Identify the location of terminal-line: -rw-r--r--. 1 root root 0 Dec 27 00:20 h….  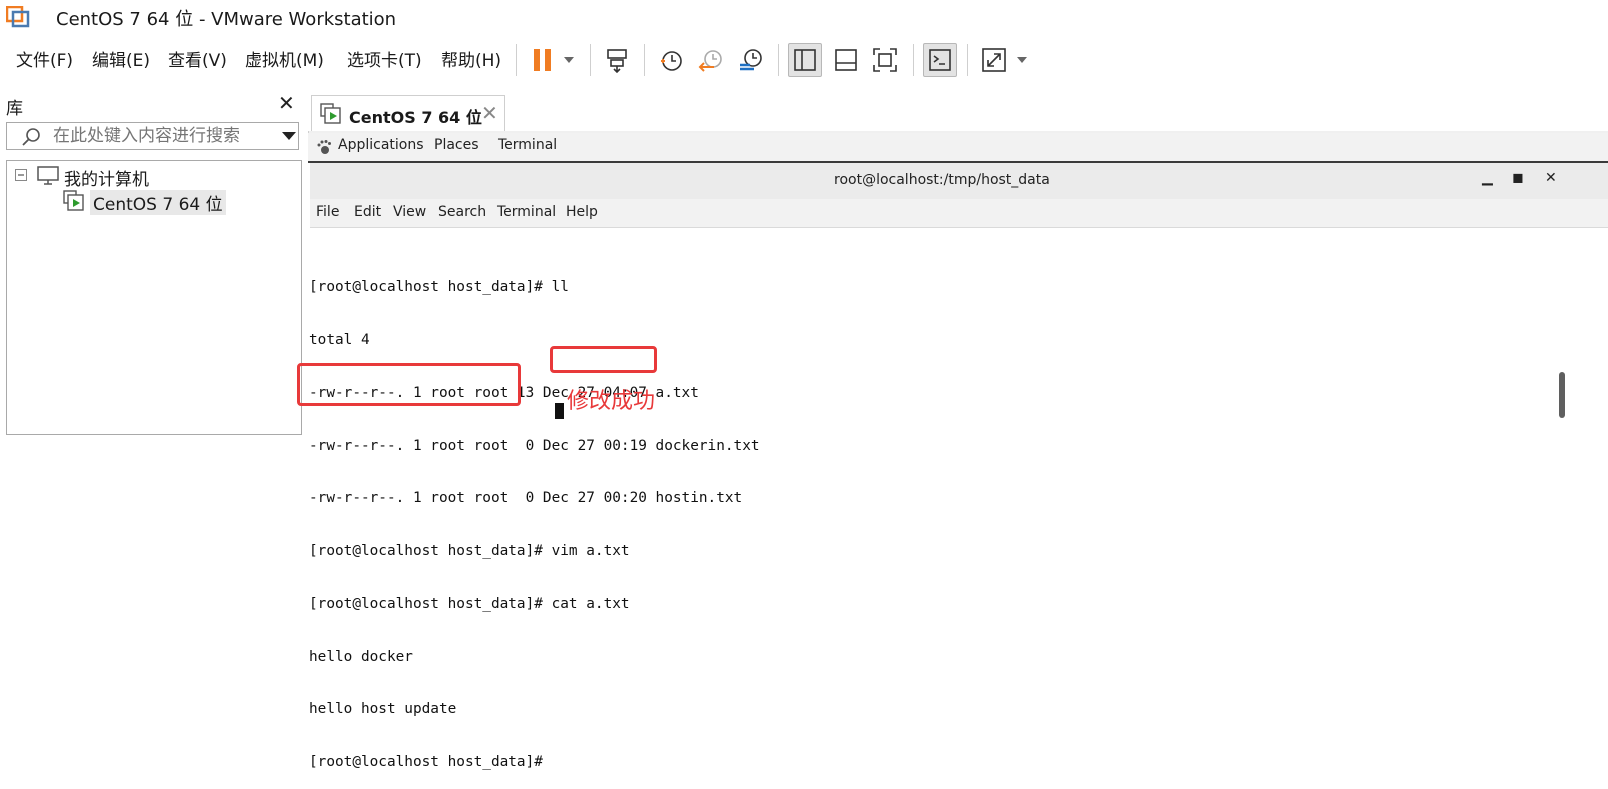
(526, 498).